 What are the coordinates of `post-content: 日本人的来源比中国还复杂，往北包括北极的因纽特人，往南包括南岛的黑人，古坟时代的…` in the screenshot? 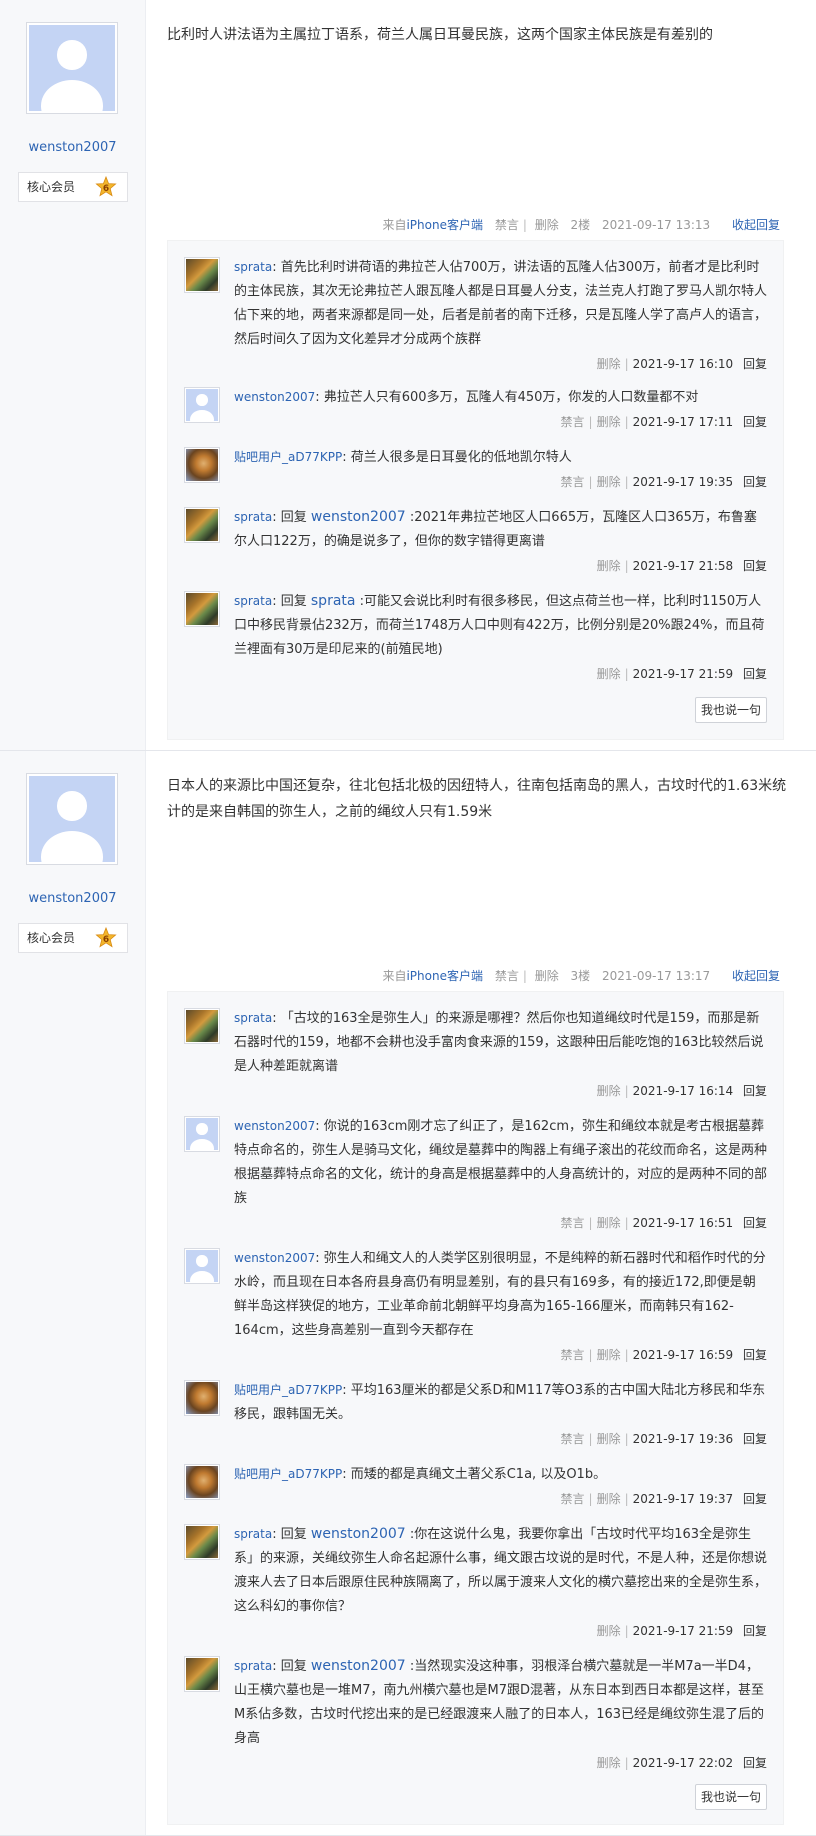 It's located at (477, 799).